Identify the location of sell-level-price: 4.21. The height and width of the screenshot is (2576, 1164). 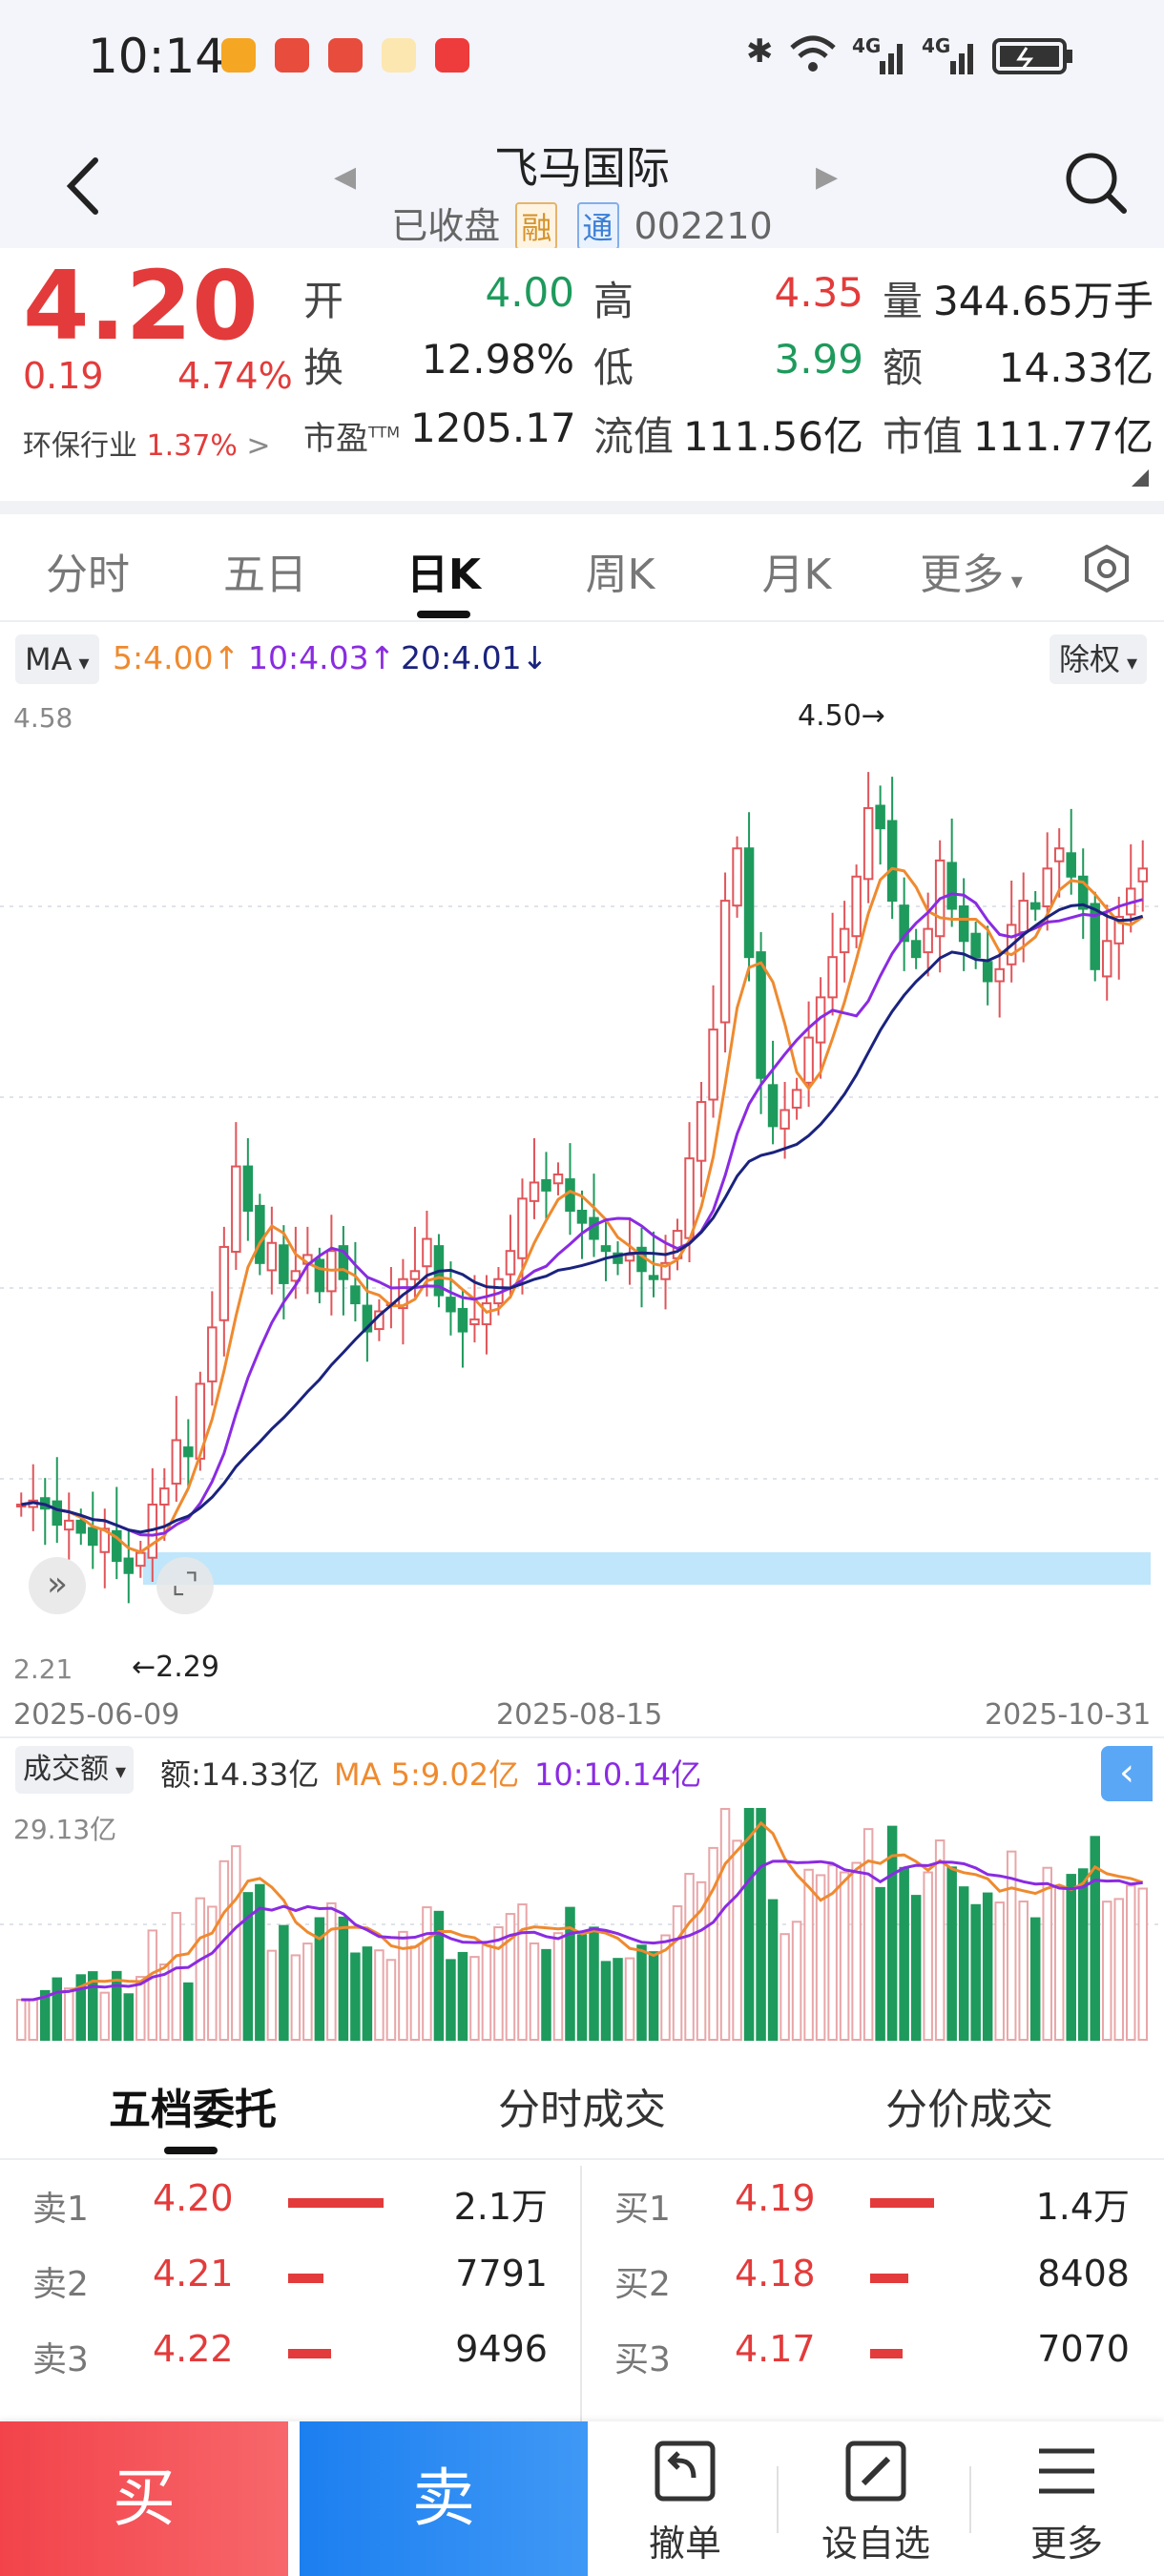
(194, 2274).